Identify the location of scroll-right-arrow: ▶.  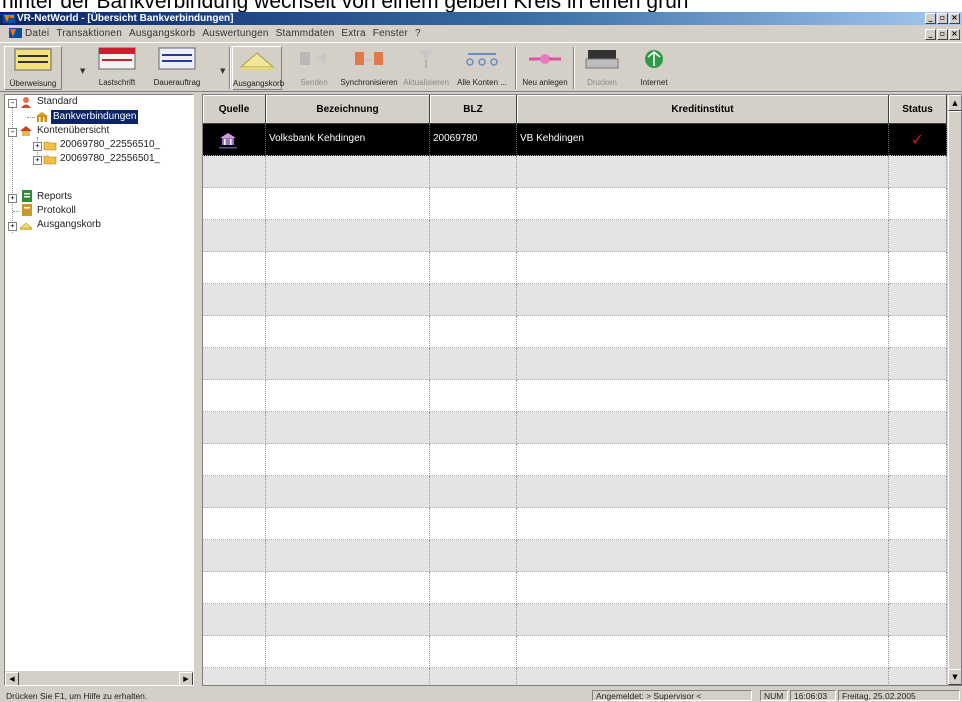
(186, 678).